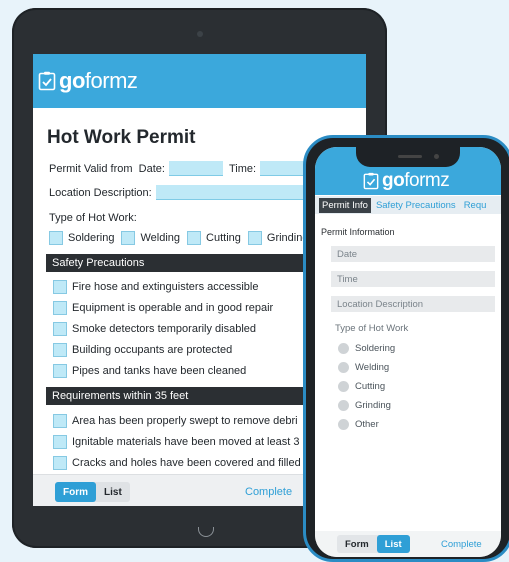  Describe the element at coordinates (372, 367) in the screenshot. I see `radio-label: Welding` at that location.